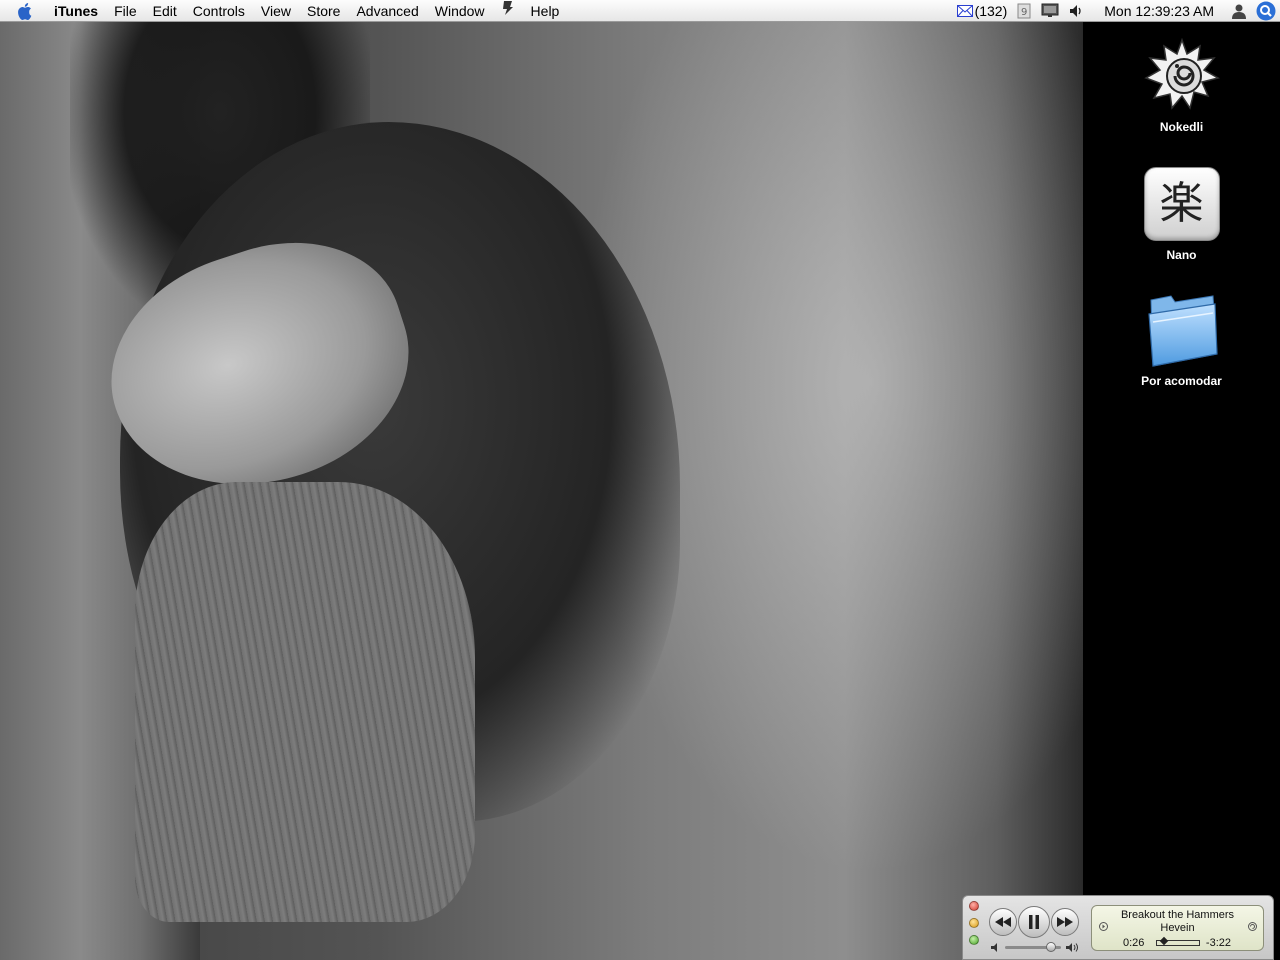 The width and height of the screenshot is (1280, 960). Describe the element at coordinates (1164, 941) in the screenshot. I see `progress-playhead` at that location.